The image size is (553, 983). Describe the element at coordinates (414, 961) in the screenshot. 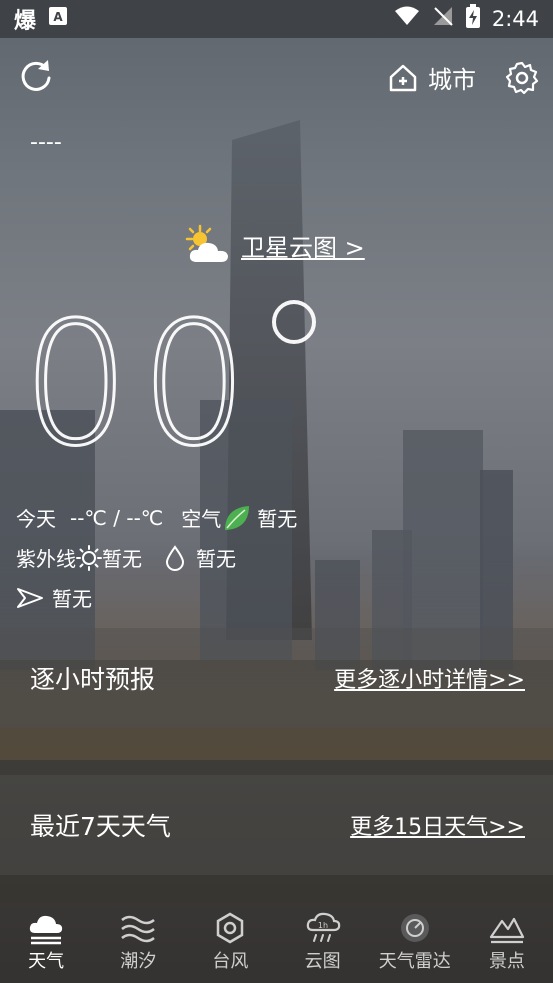

I see `nav-label-radar: 天气雷达` at that location.